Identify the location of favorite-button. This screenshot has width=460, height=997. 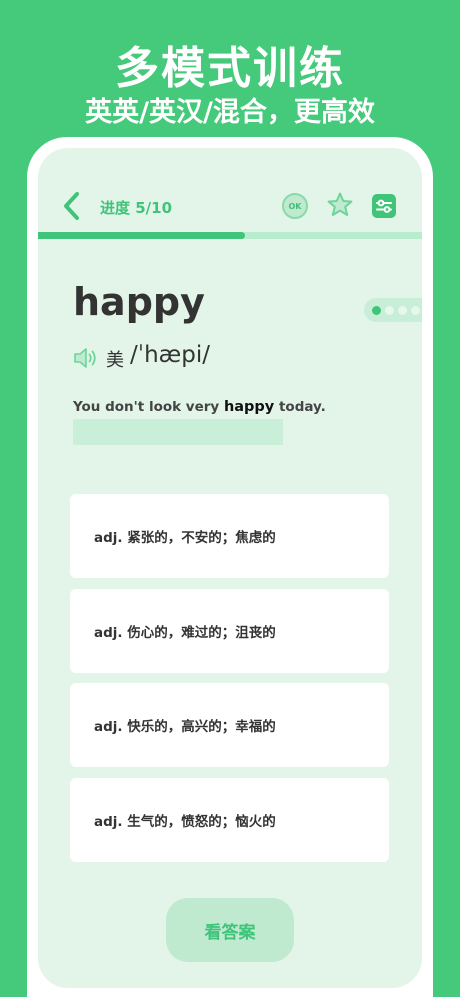
(340, 205).